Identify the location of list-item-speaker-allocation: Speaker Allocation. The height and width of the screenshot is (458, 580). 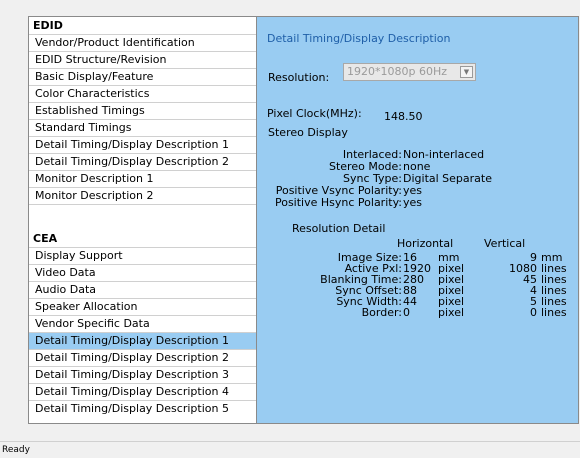
(142, 306).